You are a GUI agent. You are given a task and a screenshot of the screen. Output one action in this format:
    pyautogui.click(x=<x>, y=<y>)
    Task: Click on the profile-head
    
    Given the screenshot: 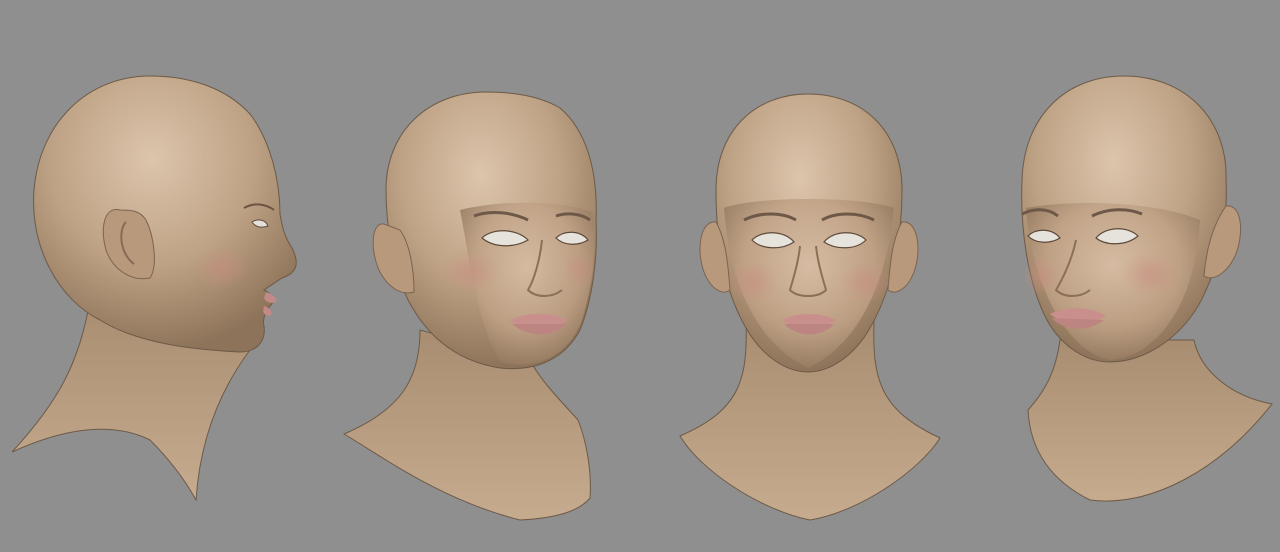 What is the action you would take?
    pyautogui.click(x=165, y=214)
    